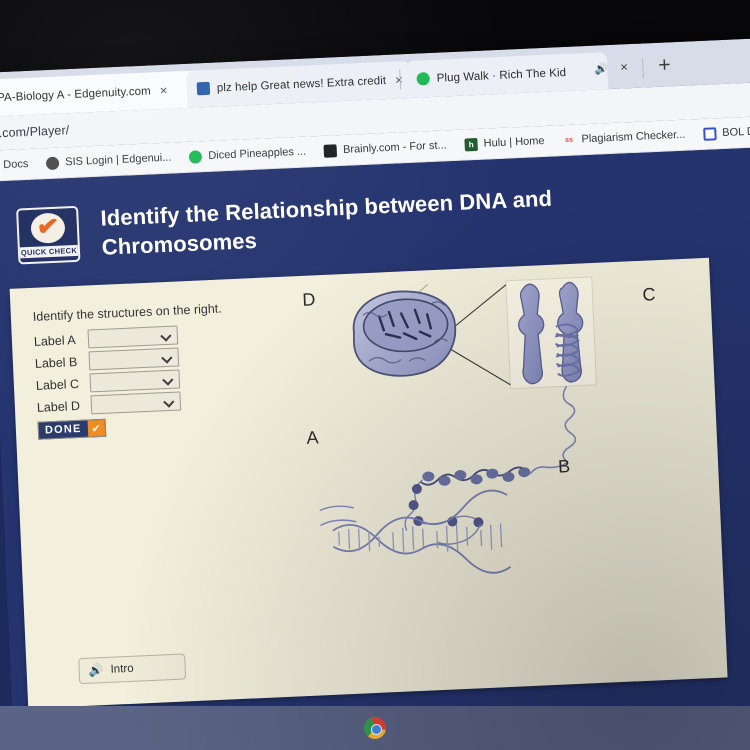  Describe the element at coordinates (135, 381) in the screenshot. I see `label-c-select` at that location.